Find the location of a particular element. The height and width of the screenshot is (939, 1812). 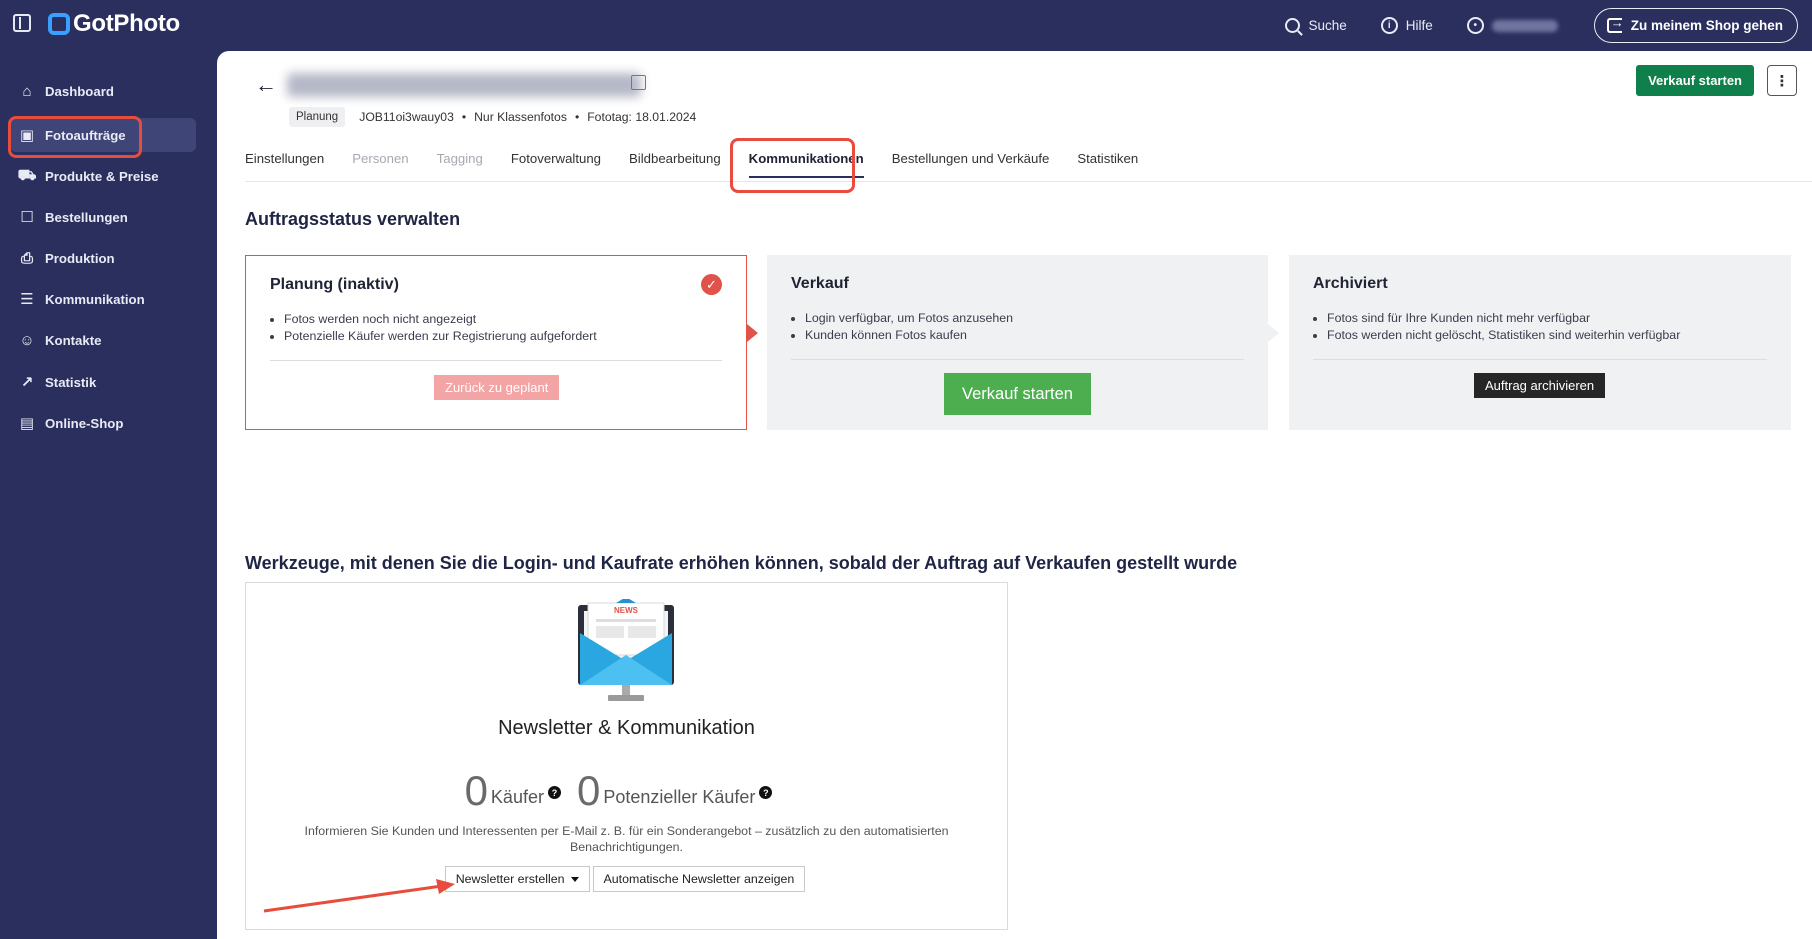

check-icon: ✓ is located at coordinates (711, 284).